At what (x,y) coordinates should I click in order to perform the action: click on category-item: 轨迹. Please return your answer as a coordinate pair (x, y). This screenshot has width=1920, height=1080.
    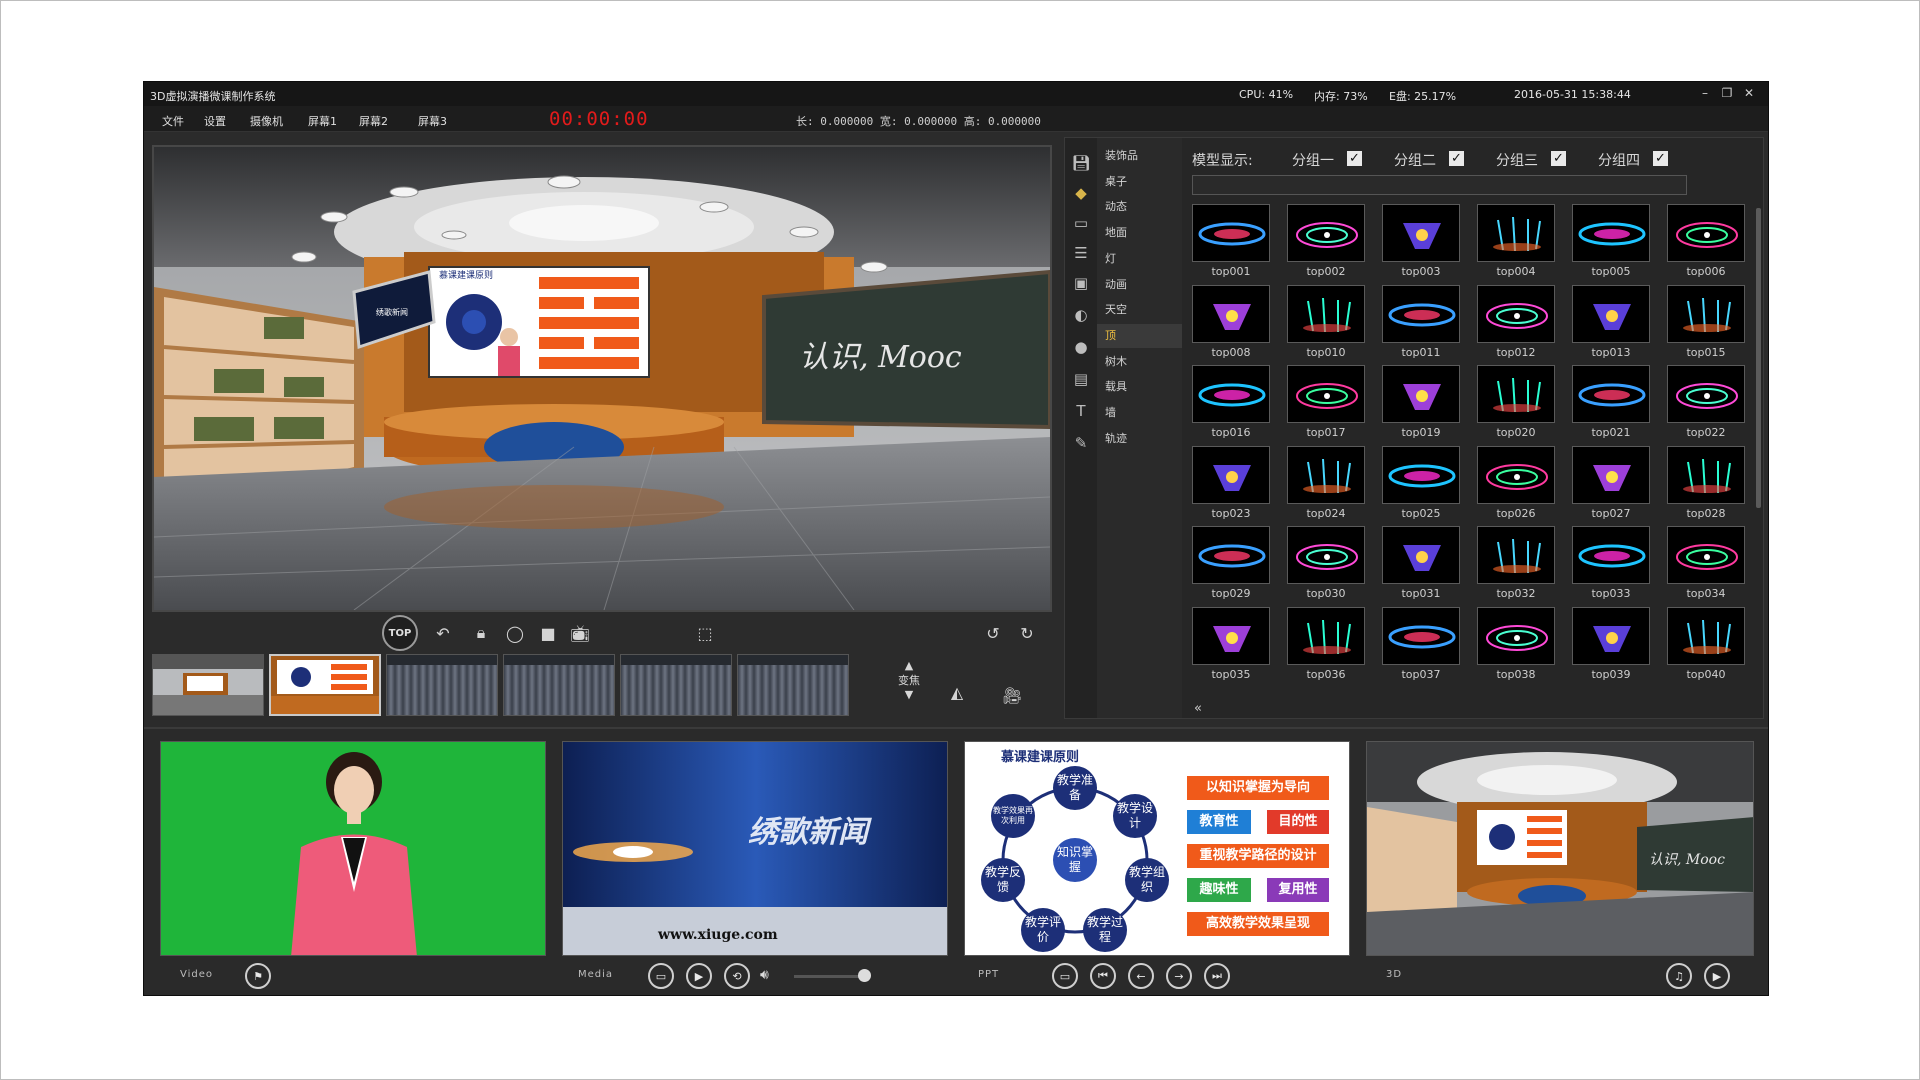
    Looking at the image, I should click on (1139, 439).